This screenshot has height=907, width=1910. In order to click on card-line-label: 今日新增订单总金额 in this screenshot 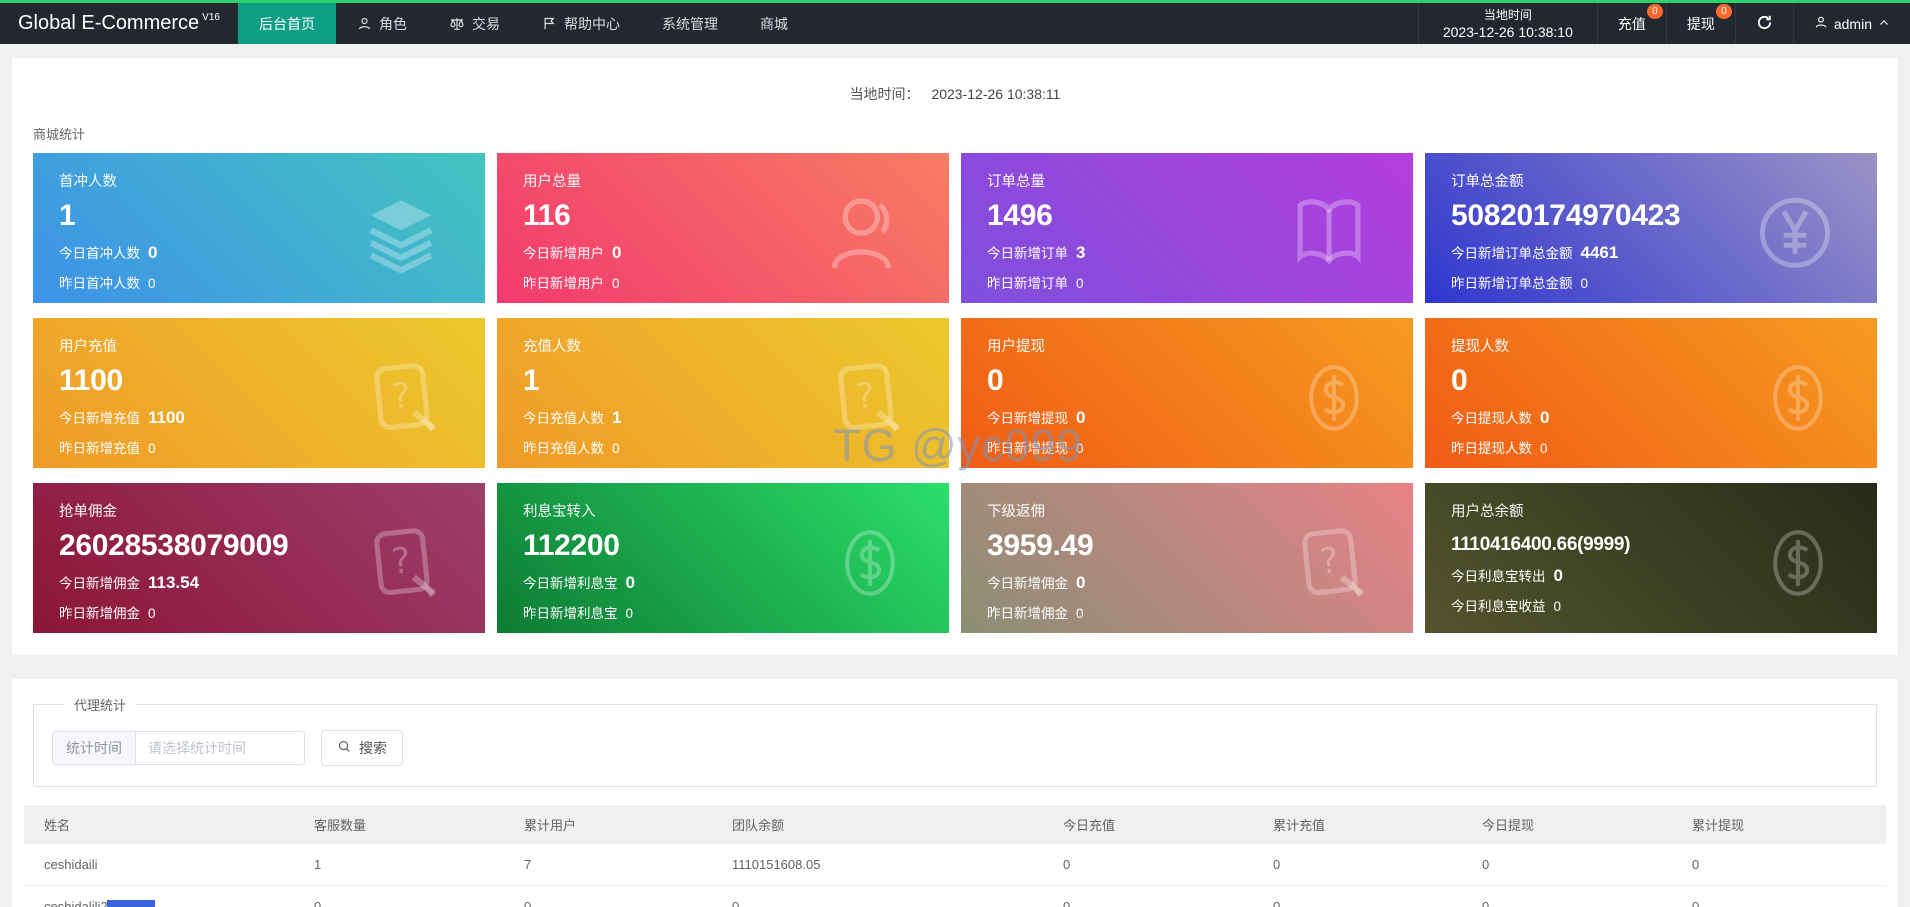, I will do `click(1512, 253)`.